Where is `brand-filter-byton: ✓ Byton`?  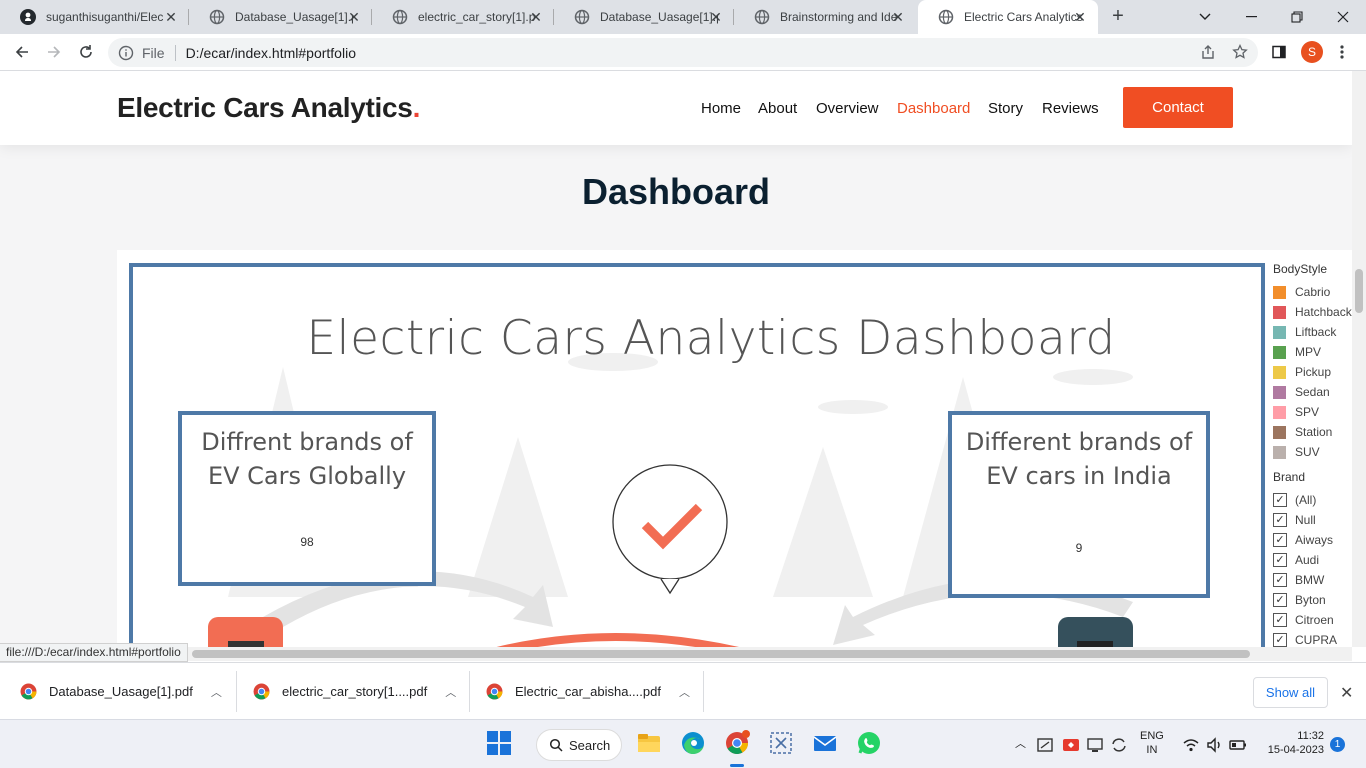
brand-filter-byton: ✓ Byton is located at coordinates (1312, 600).